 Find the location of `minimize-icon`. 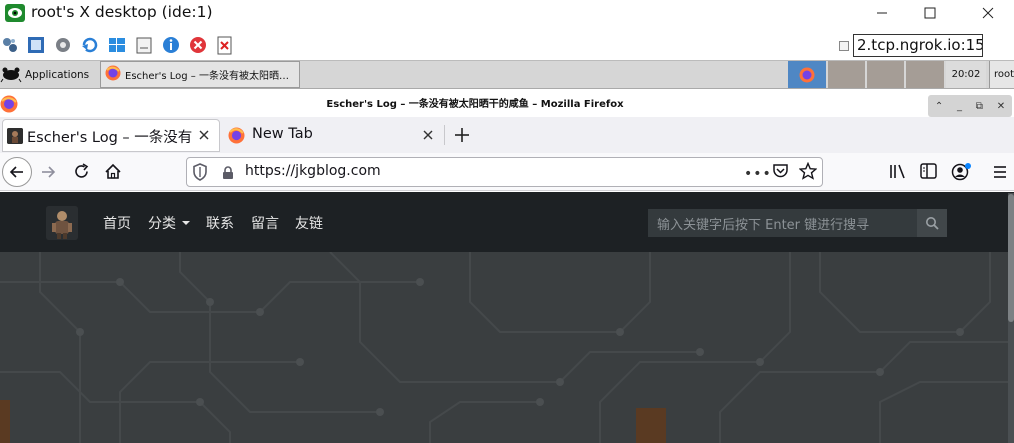

minimize-icon is located at coordinates (882, 12).